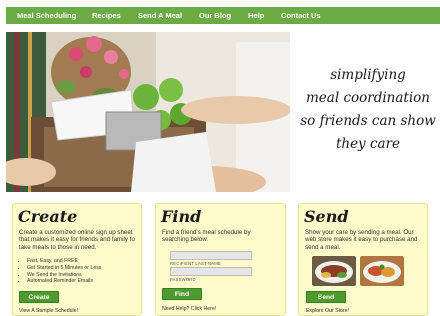 This screenshot has width=440, height=316. Describe the element at coordinates (368, 98) in the screenshot. I see `tagline-line-2: meal coordination` at that location.